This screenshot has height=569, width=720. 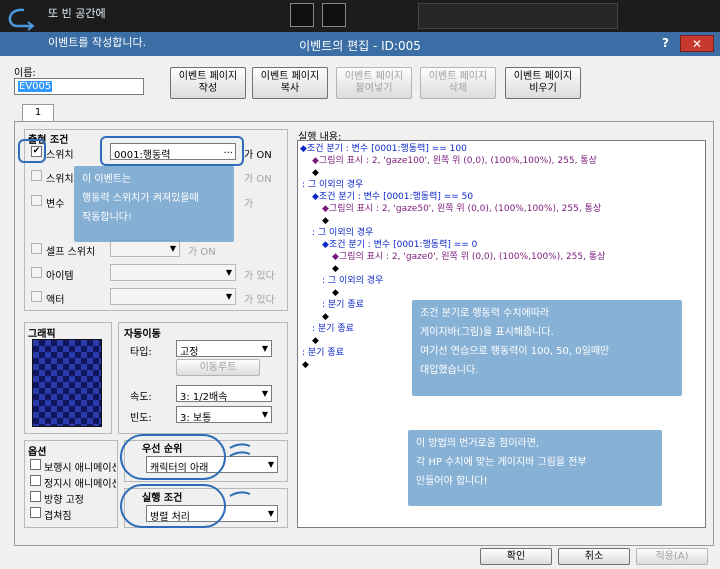 What do you see at coordinates (71, 252) in the screenshot?
I see `self-switch-label: 셀프 스위치` at bounding box center [71, 252].